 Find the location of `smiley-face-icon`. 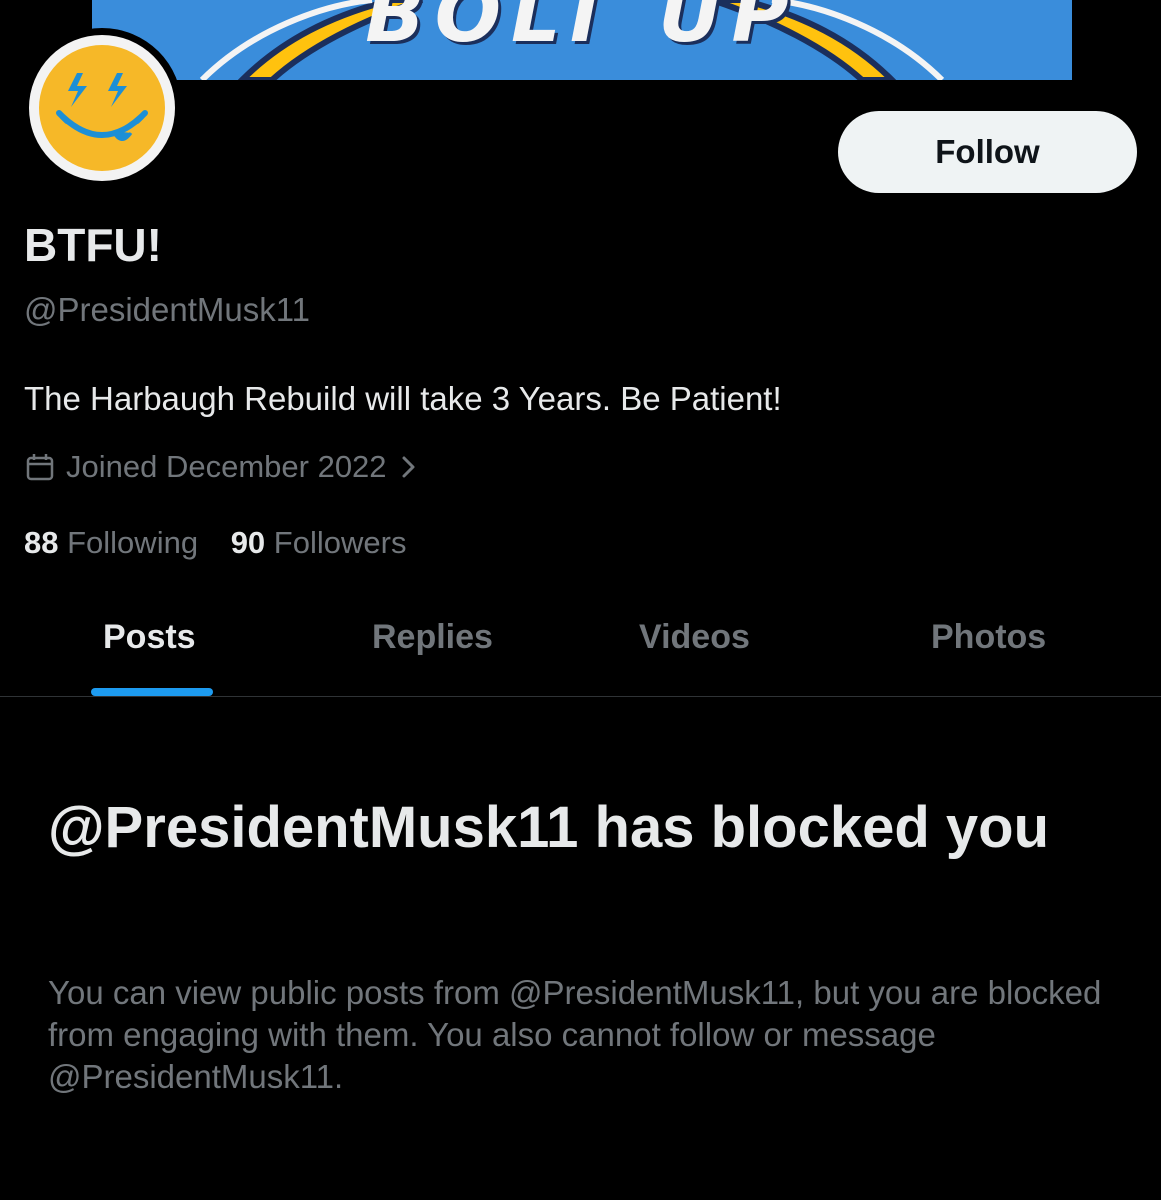

smiley-face-icon is located at coordinates (102, 108).